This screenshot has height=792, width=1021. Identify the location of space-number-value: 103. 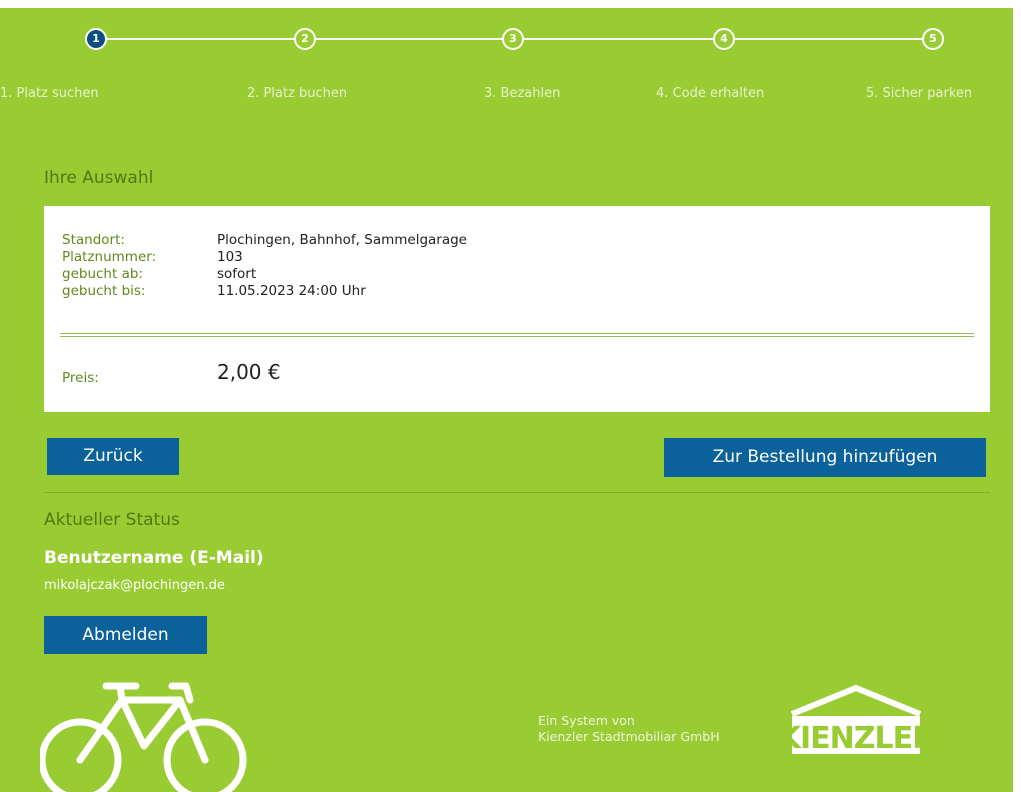
(230, 257).